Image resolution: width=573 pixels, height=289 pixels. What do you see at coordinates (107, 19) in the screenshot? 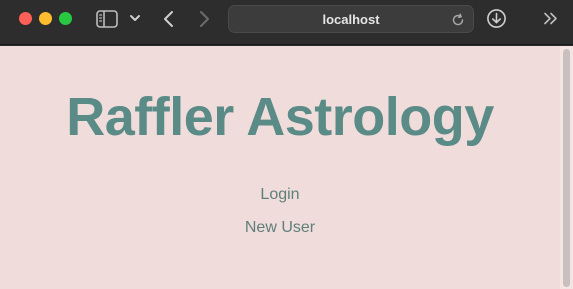
I see `sidebar-icon` at bounding box center [107, 19].